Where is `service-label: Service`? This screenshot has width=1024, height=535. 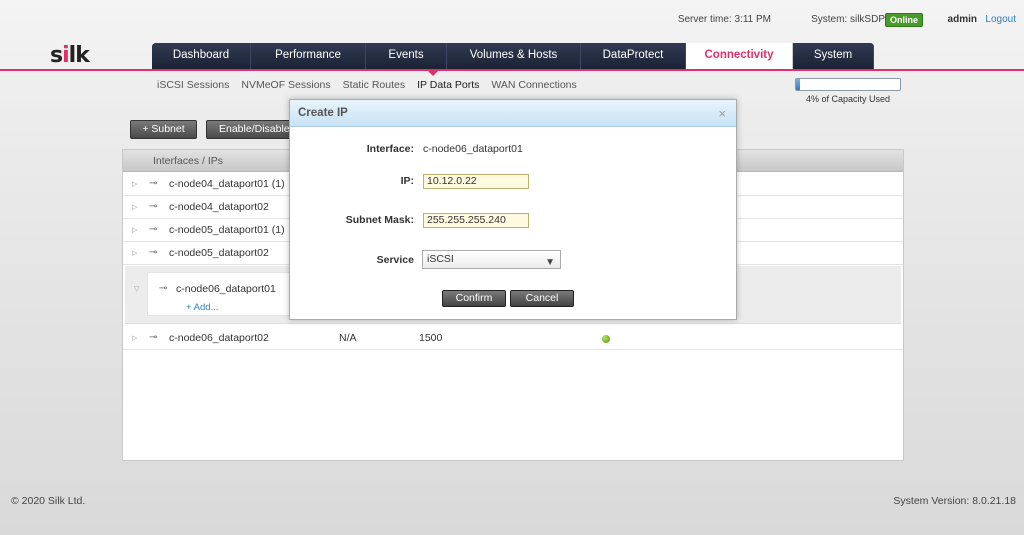 service-label: Service is located at coordinates (395, 260).